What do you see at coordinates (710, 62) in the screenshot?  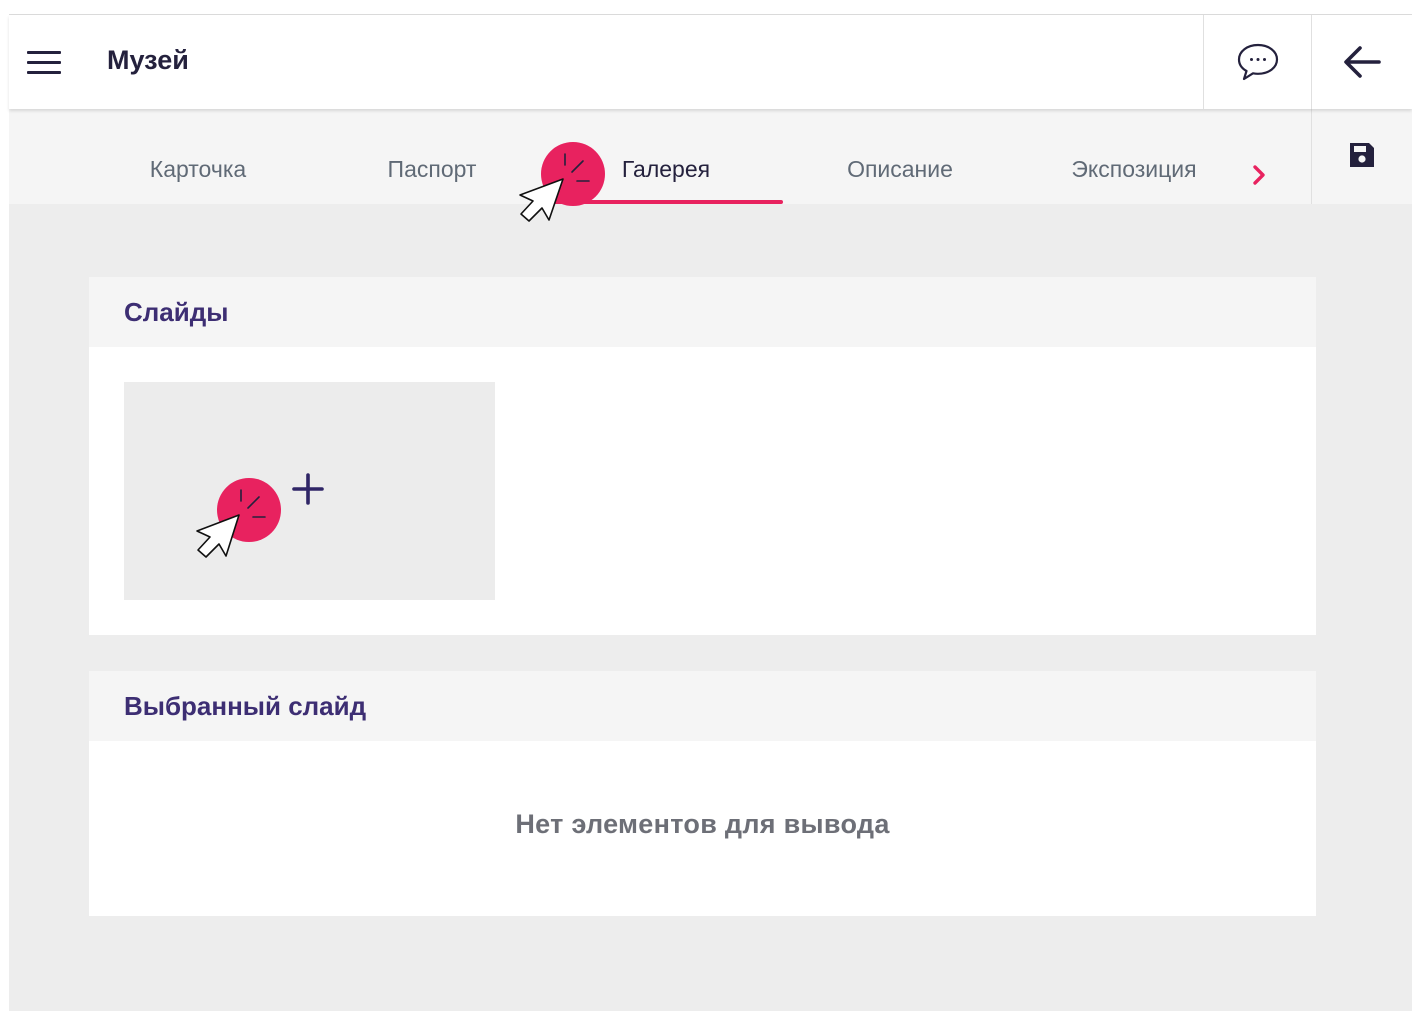 I see `top-app-bar: Музей` at bounding box center [710, 62].